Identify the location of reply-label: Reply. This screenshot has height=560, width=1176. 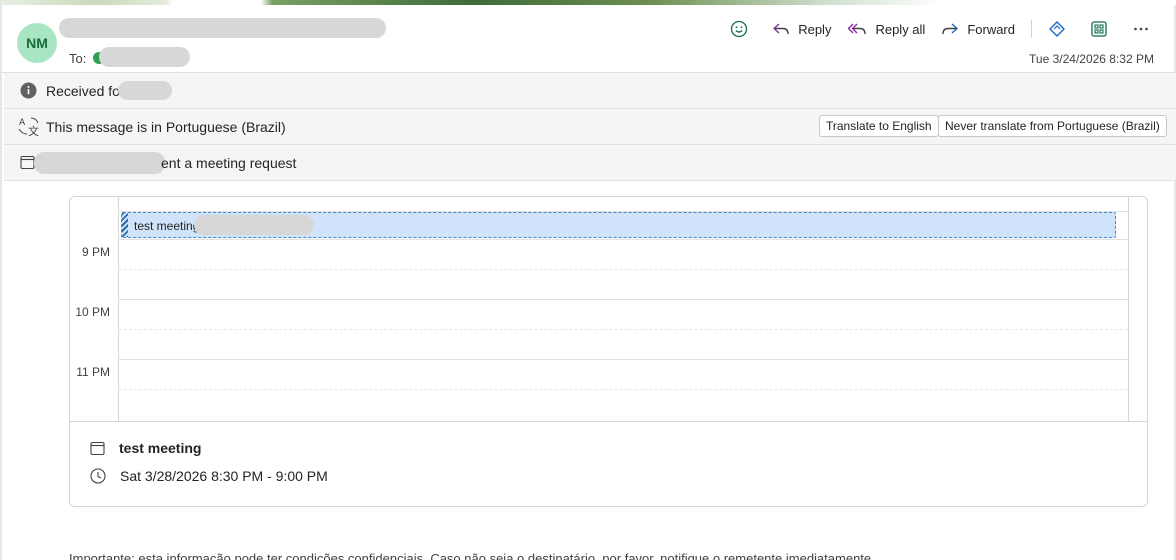
(815, 29).